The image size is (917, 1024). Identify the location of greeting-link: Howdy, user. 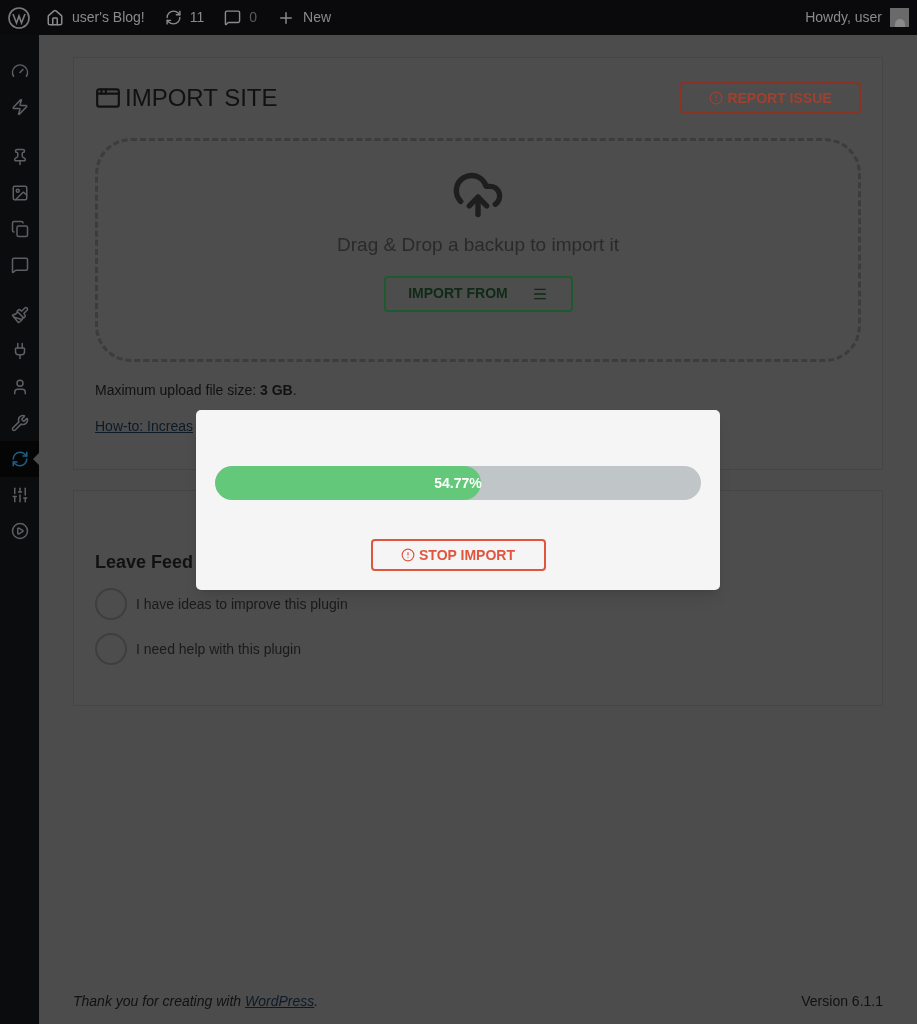
(843, 17).